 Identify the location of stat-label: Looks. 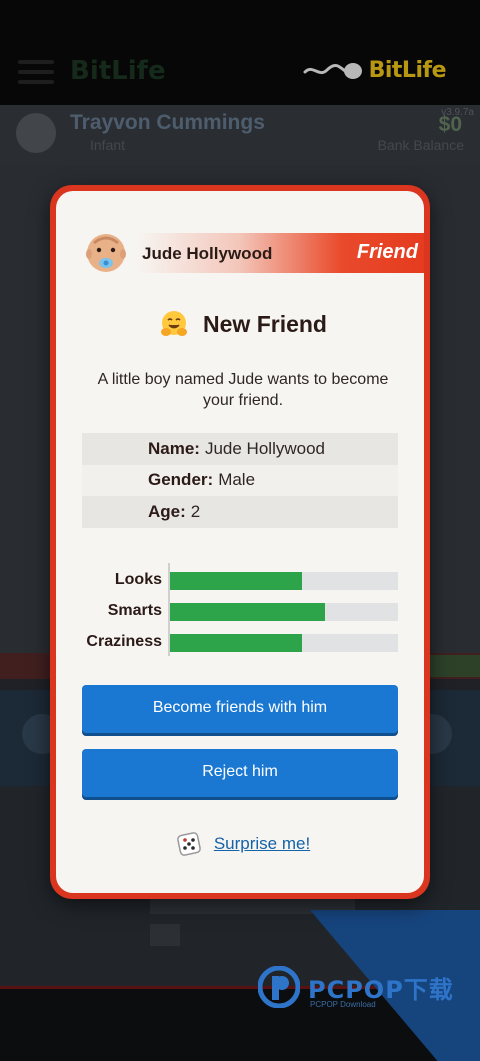
(138, 579).